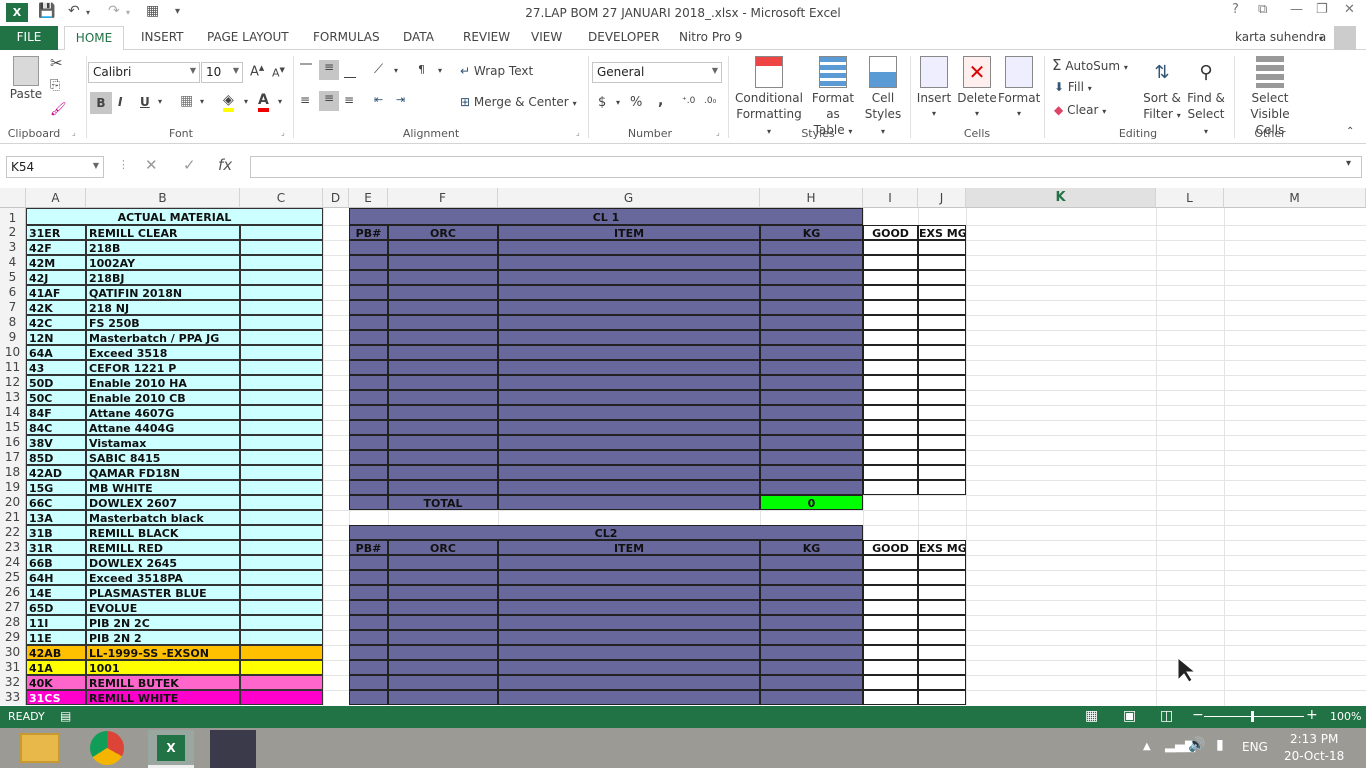  I want to click on row-header: 6, so click(13, 292).